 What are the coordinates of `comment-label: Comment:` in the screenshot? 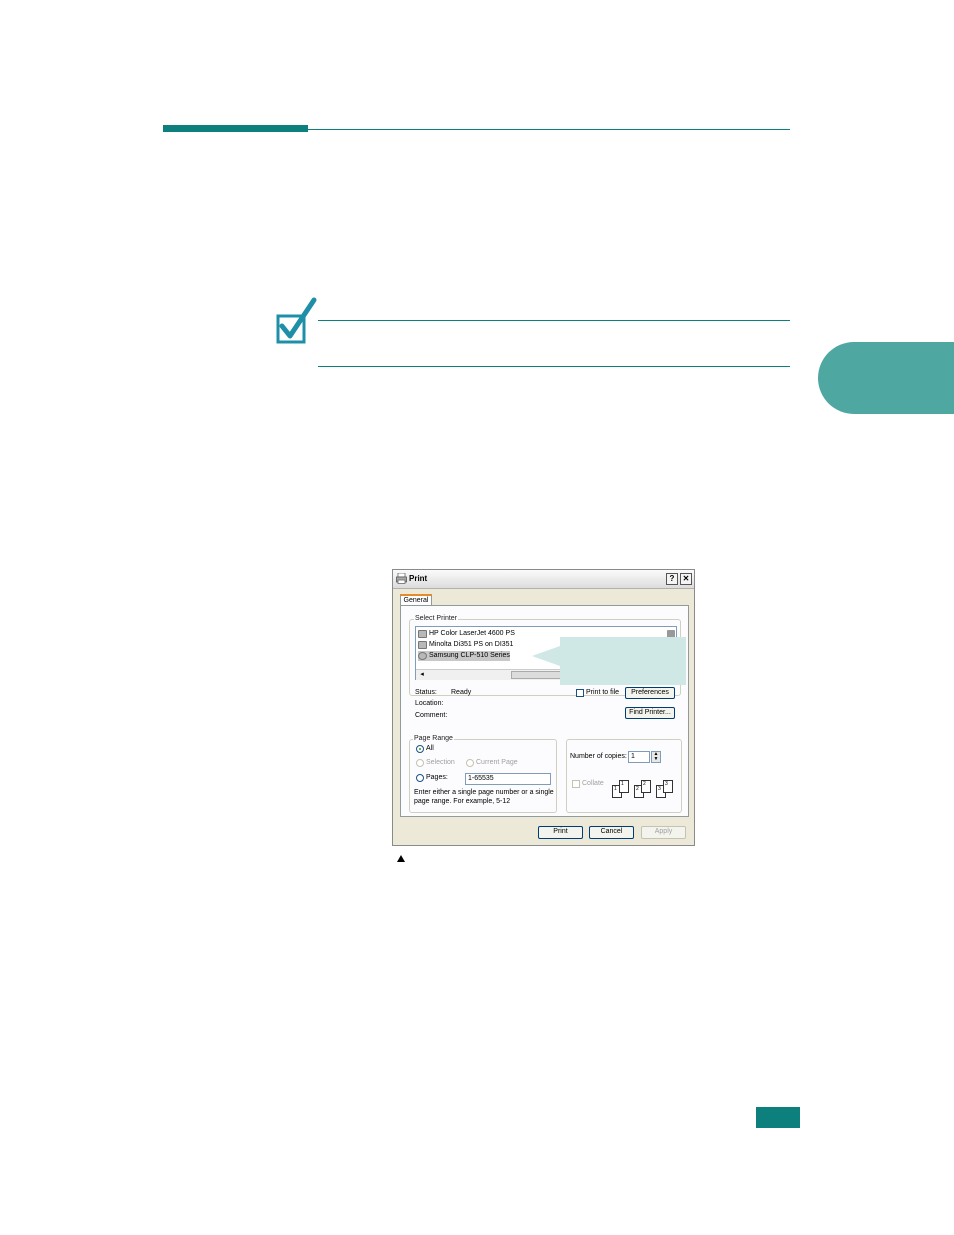 It's located at (431, 715).